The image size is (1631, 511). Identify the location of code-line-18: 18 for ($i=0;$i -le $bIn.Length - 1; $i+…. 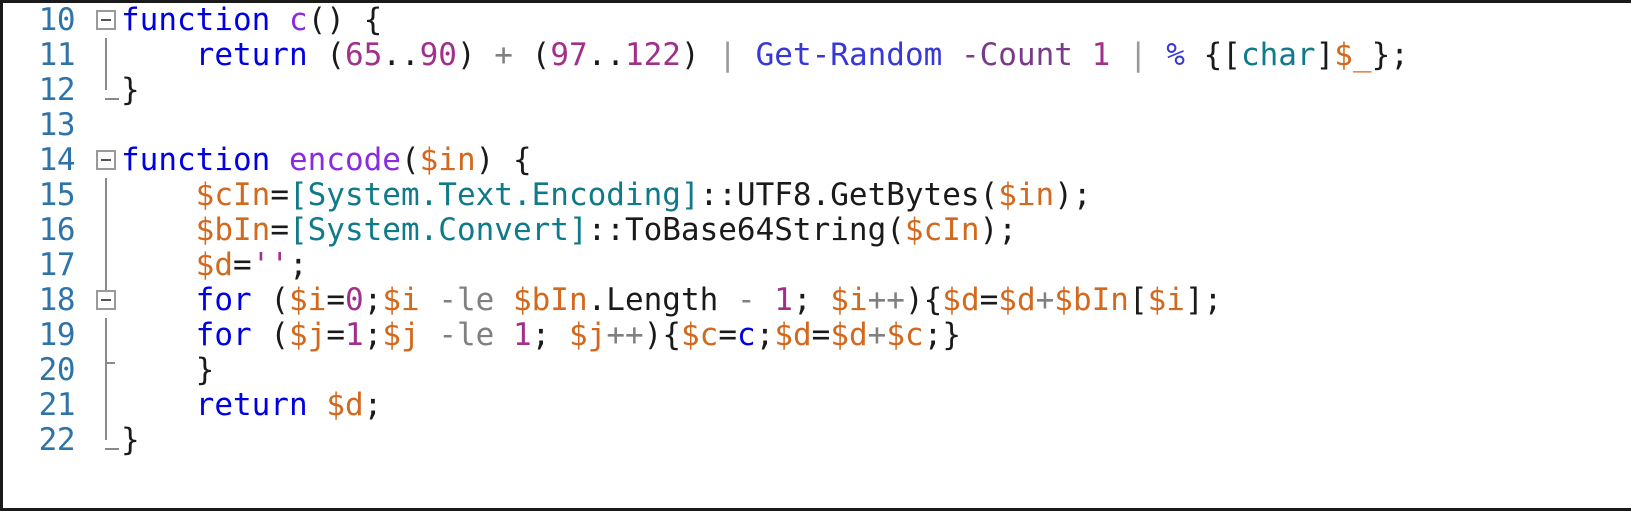
(817, 300).